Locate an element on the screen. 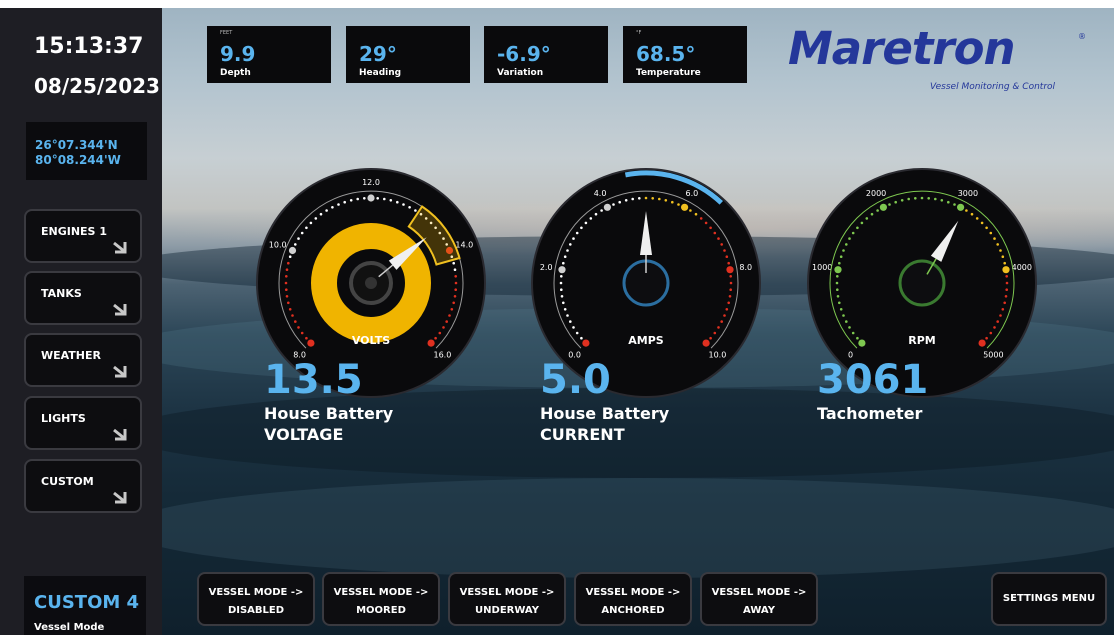 This screenshot has width=1114, height=635. tick-label: 1000 is located at coordinates (822, 267).